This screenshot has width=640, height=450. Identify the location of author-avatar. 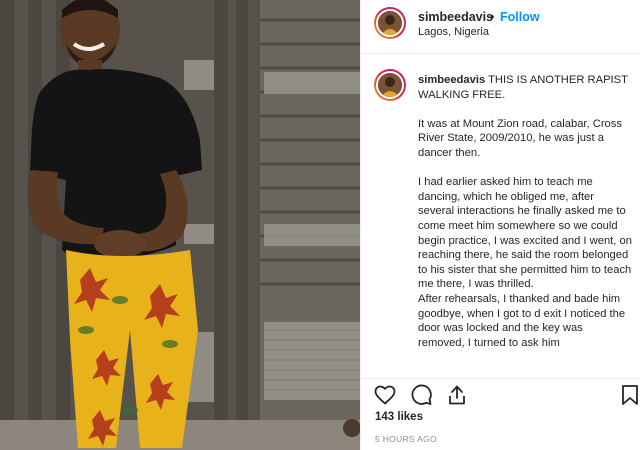
(390, 23).